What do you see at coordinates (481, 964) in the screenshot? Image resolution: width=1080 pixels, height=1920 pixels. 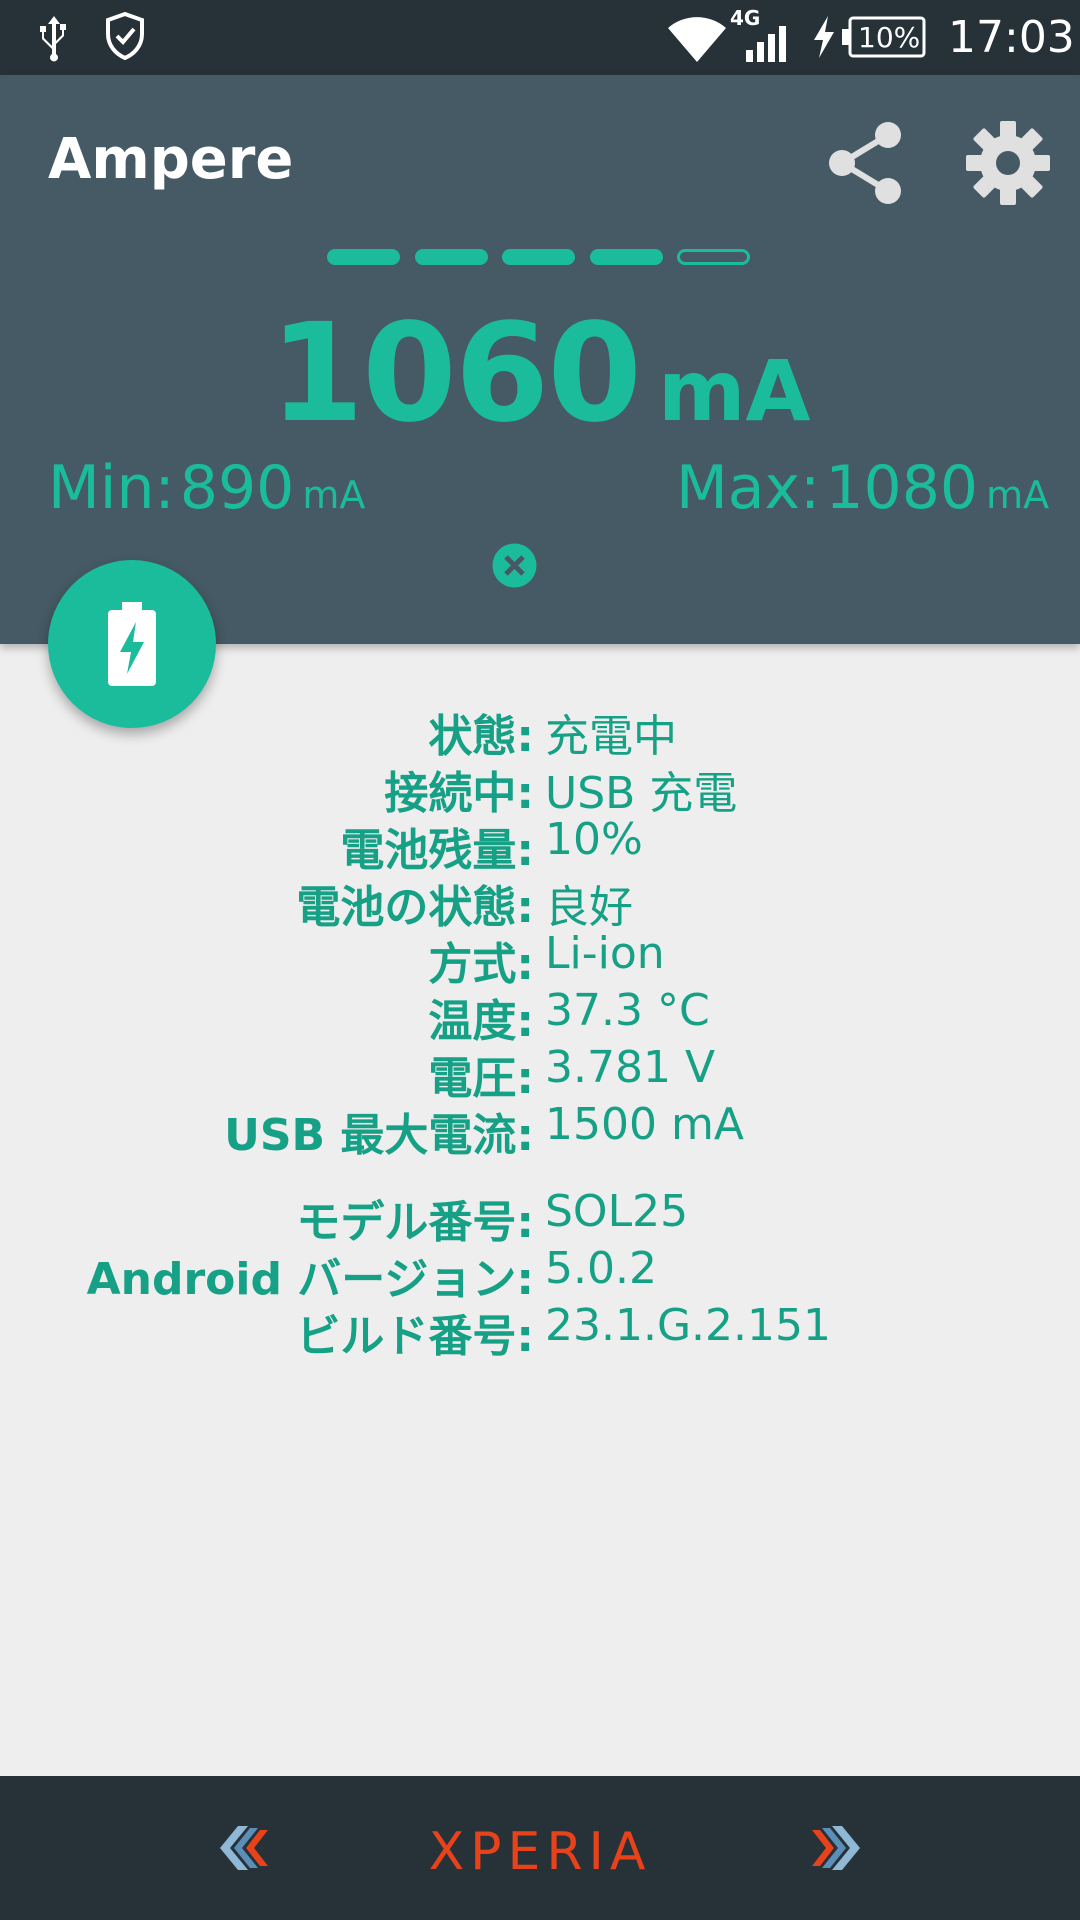 I see `info-label: 方式:` at bounding box center [481, 964].